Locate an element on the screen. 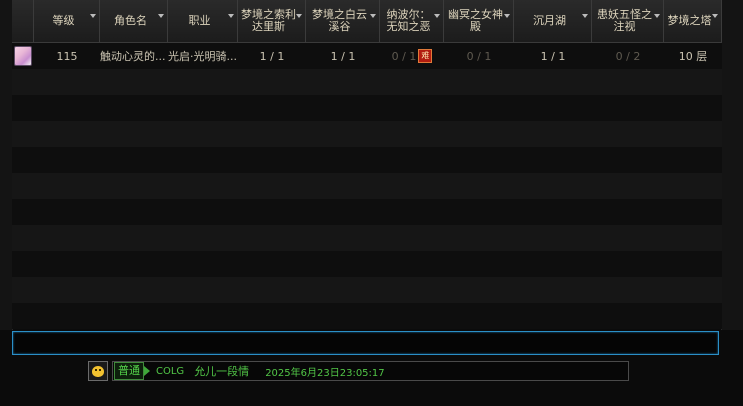  column-header-d5: 沉月湖 is located at coordinates (553, 21).